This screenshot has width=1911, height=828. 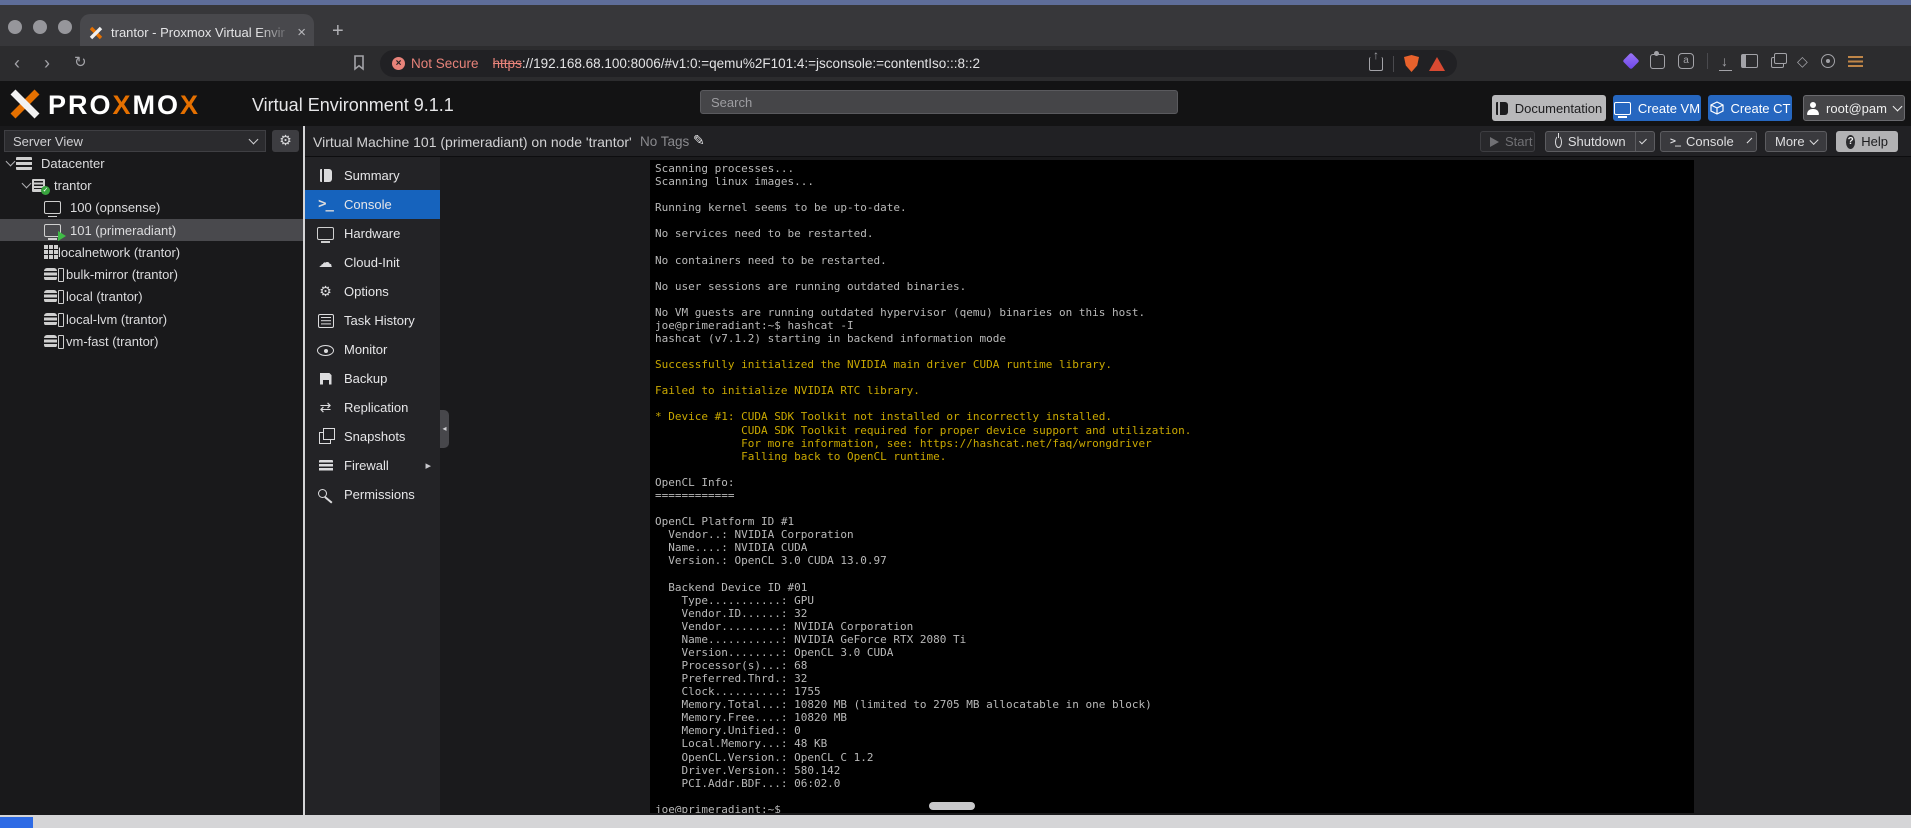 What do you see at coordinates (47, 63) in the screenshot?
I see `forward-icon: ›` at bounding box center [47, 63].